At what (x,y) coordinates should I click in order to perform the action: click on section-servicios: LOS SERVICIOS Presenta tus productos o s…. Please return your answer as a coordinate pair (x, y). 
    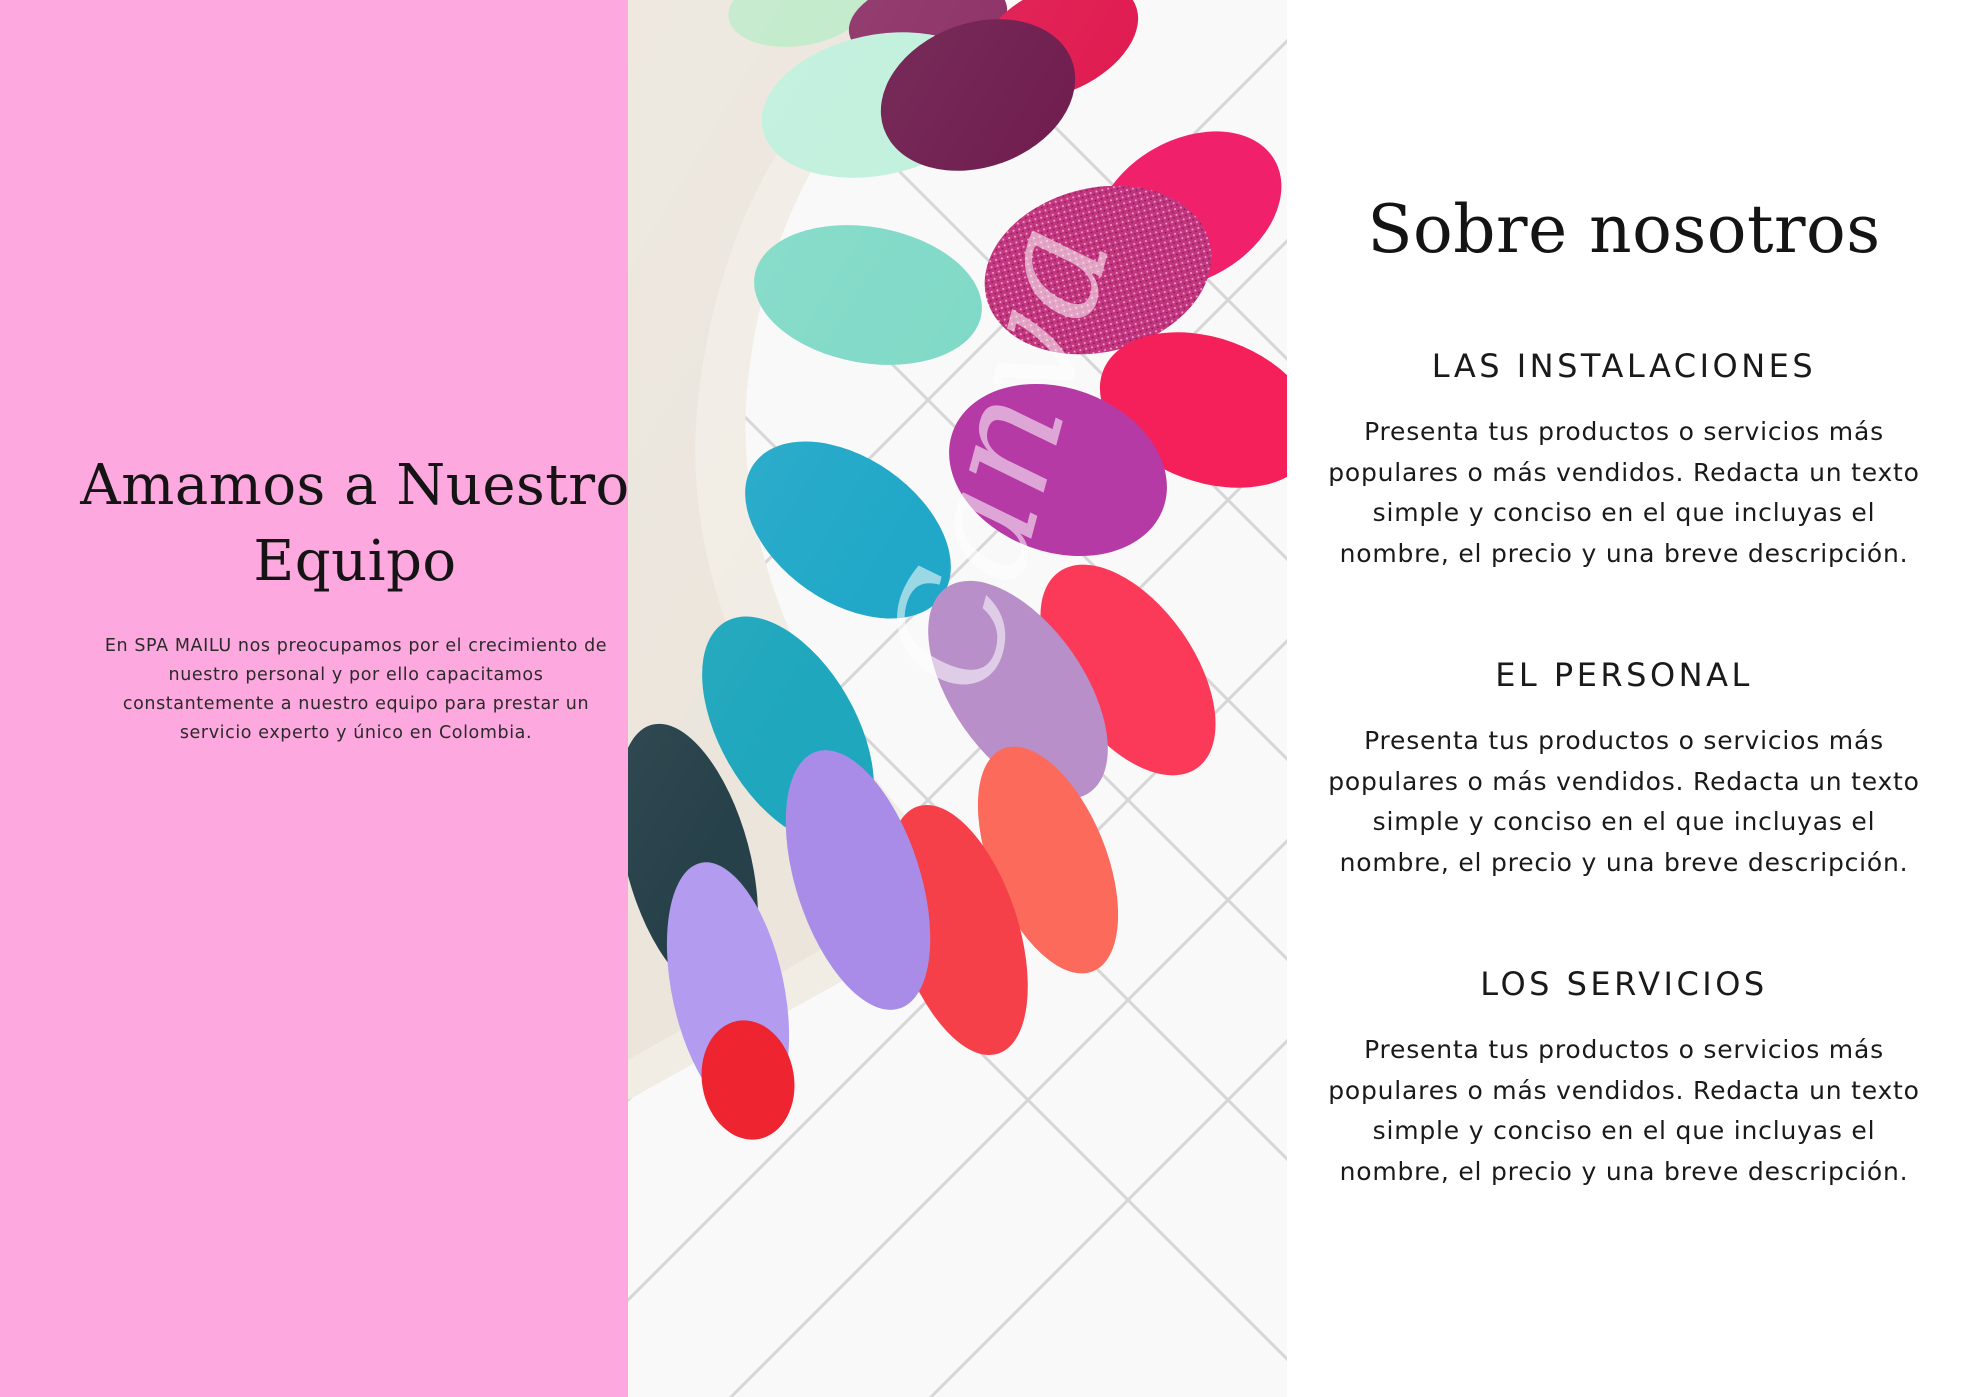
    Looking at the image, I should click on (1624, 1077).